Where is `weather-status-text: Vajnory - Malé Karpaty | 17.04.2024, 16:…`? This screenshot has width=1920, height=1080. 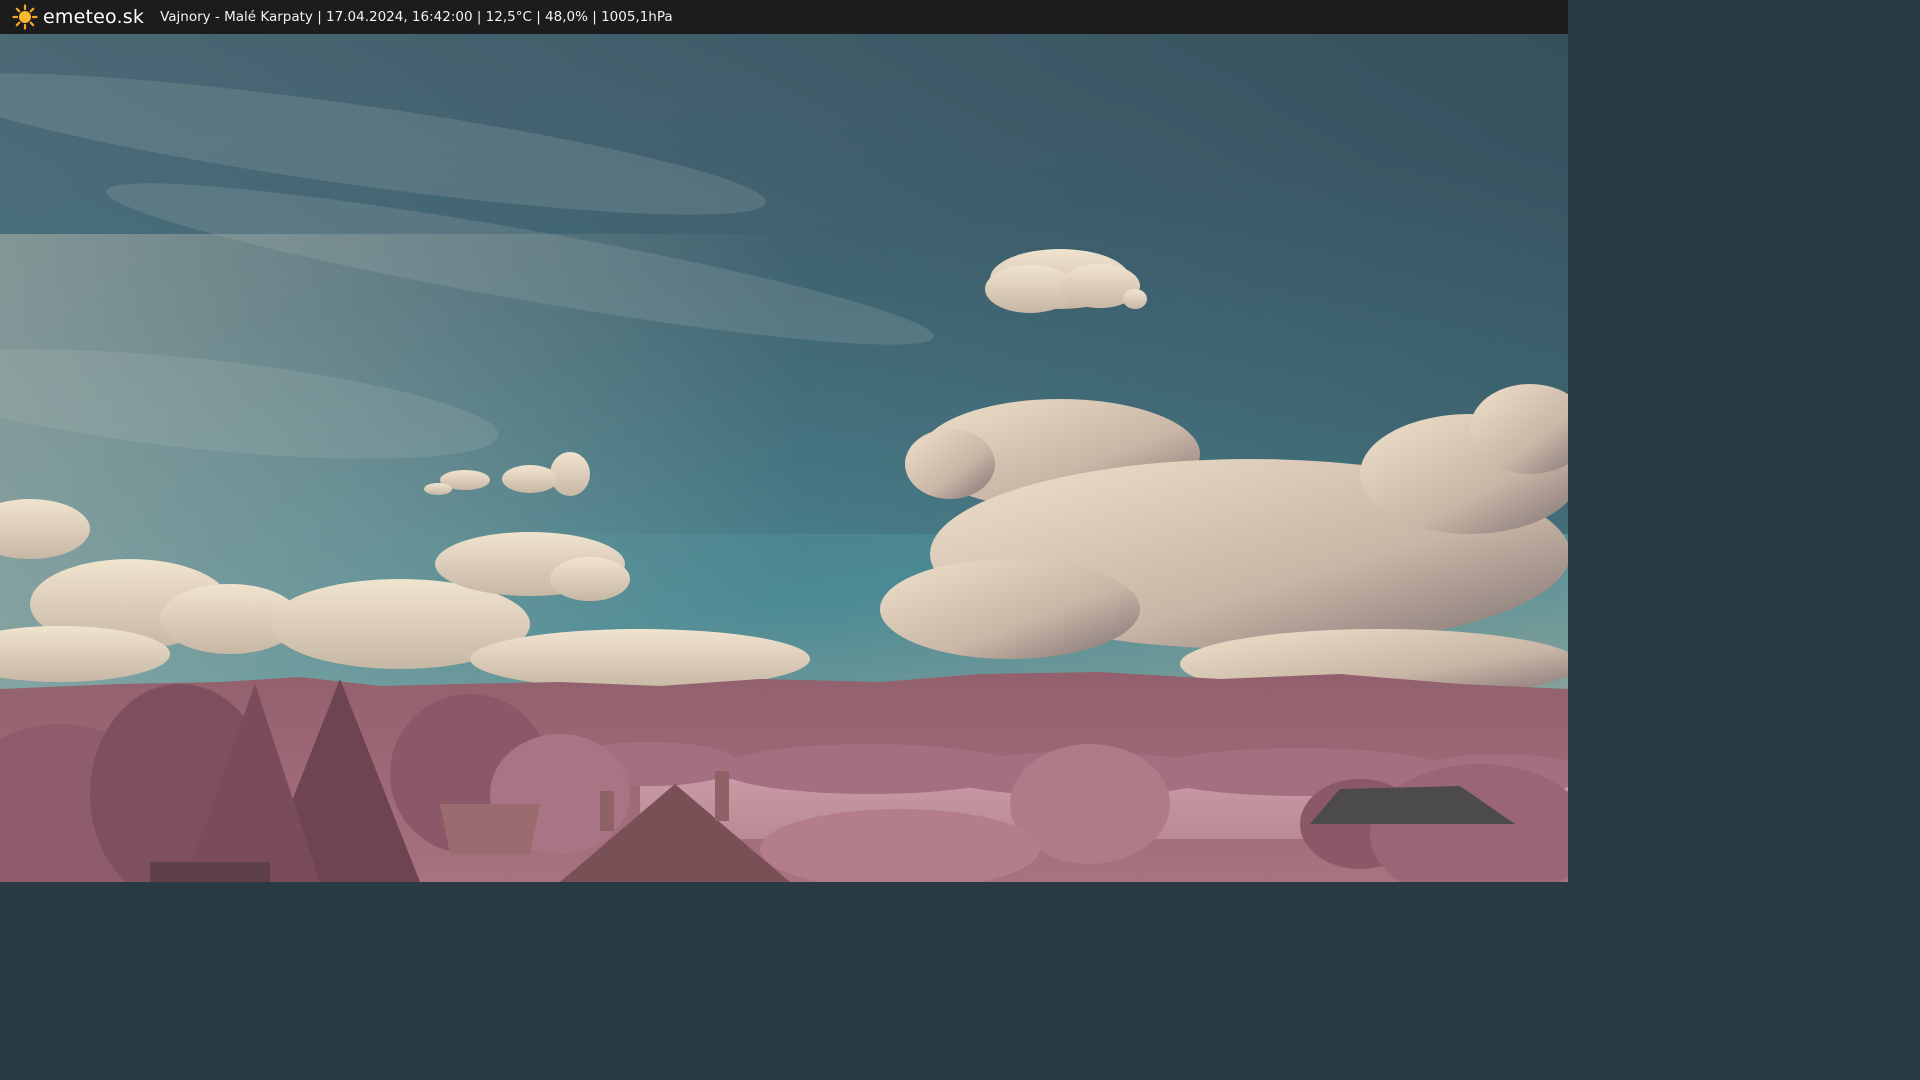
weather-status-text: Vajnory - Malé Karpaty | 17.04.2024, 16:… is located at coordinates (416, 17).